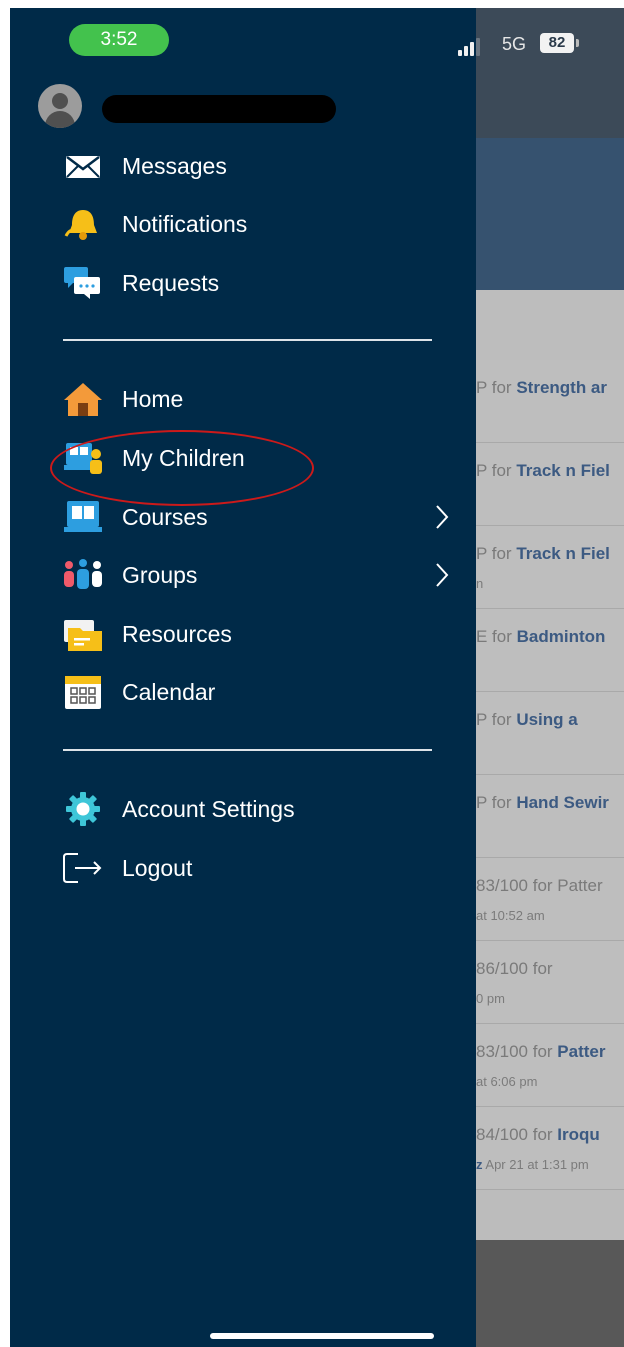 Image resolution: width=624 pixels, height=1347 pixels. Describe the element at coordinates (562, 802) in the screenshot. I see `feed-row-title: Hand Sewir` at that location.